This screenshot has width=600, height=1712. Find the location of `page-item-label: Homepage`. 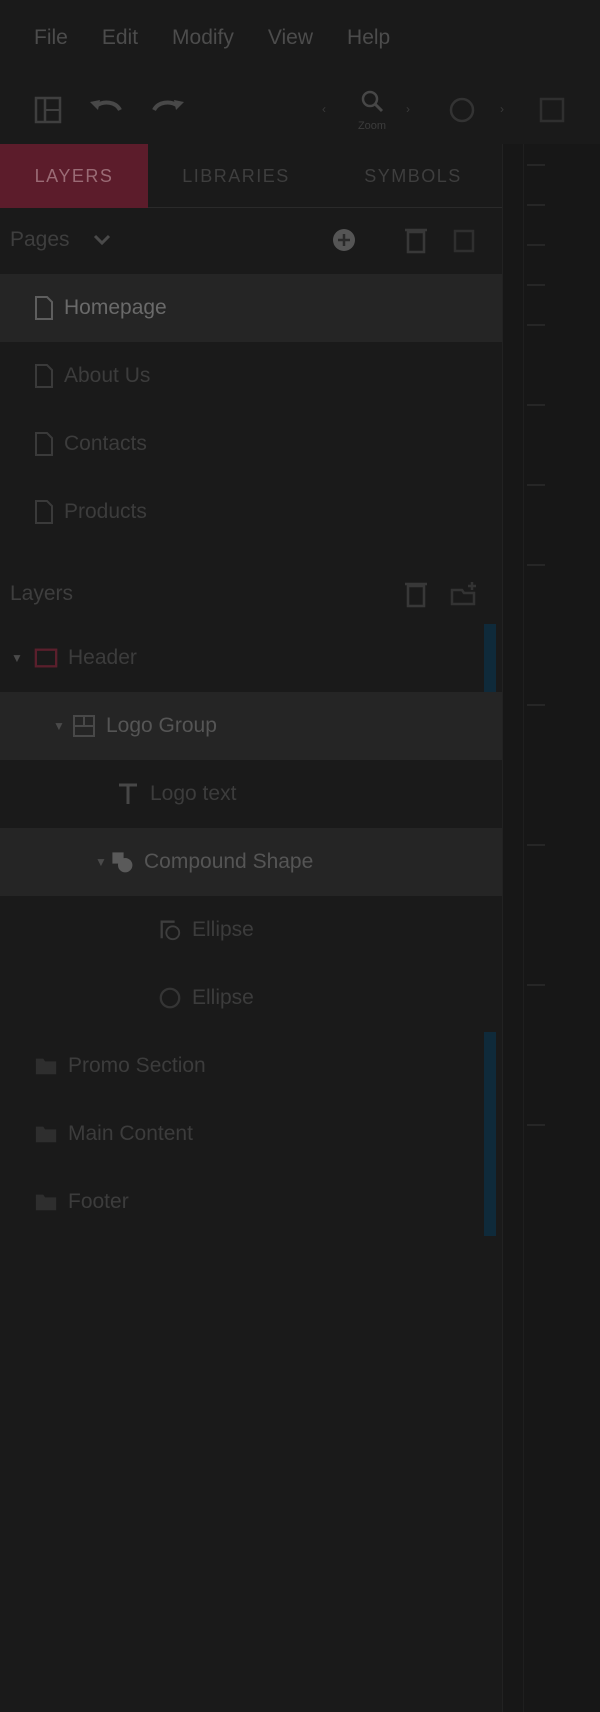

page-item-label: Homepage is located at coordinates (115, 307).